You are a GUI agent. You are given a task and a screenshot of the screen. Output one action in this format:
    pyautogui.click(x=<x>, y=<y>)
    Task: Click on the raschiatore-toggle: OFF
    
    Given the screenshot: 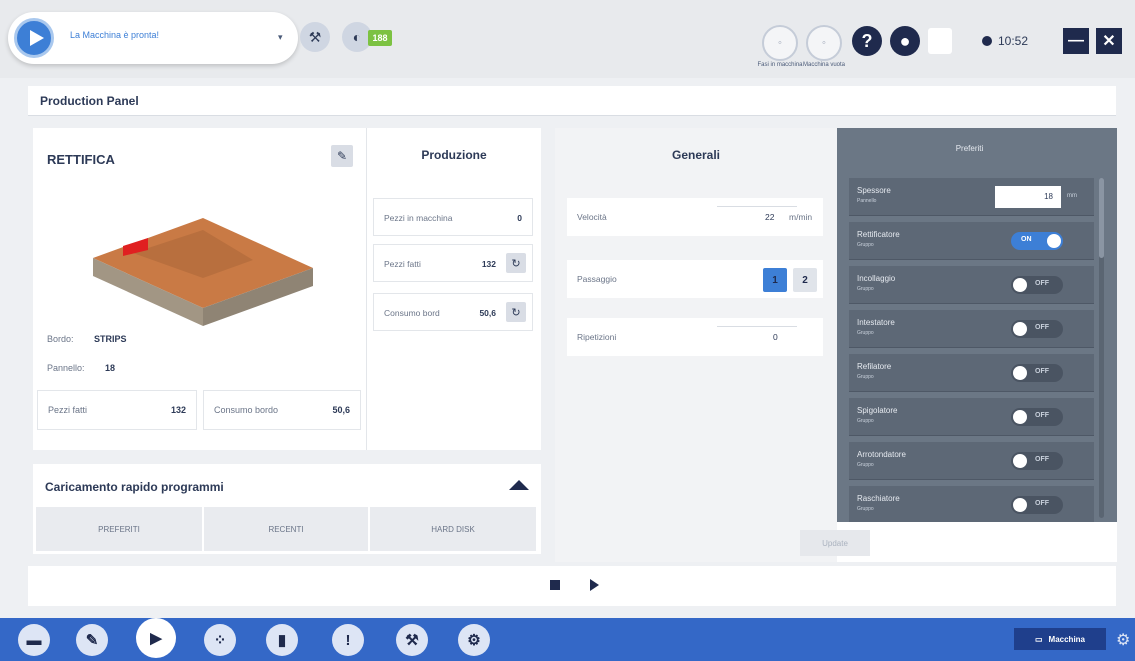 What is the action you would take?
    pyautogui.click(x=1037, y=505)
    